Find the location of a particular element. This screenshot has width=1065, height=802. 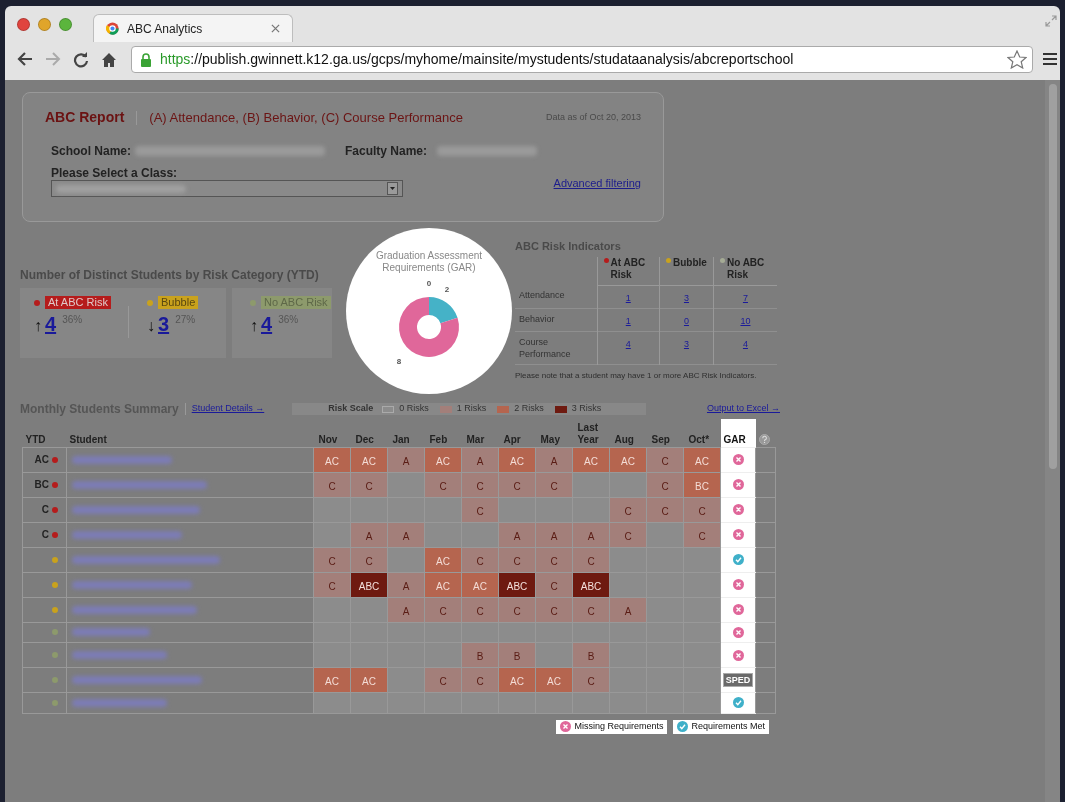

url-text: https://publish.gwinnett.k12.ga.us/gcps/myhome/mainsite/mystudents/studataanalysis/abcreportschool is located at coordinates (477, 59).